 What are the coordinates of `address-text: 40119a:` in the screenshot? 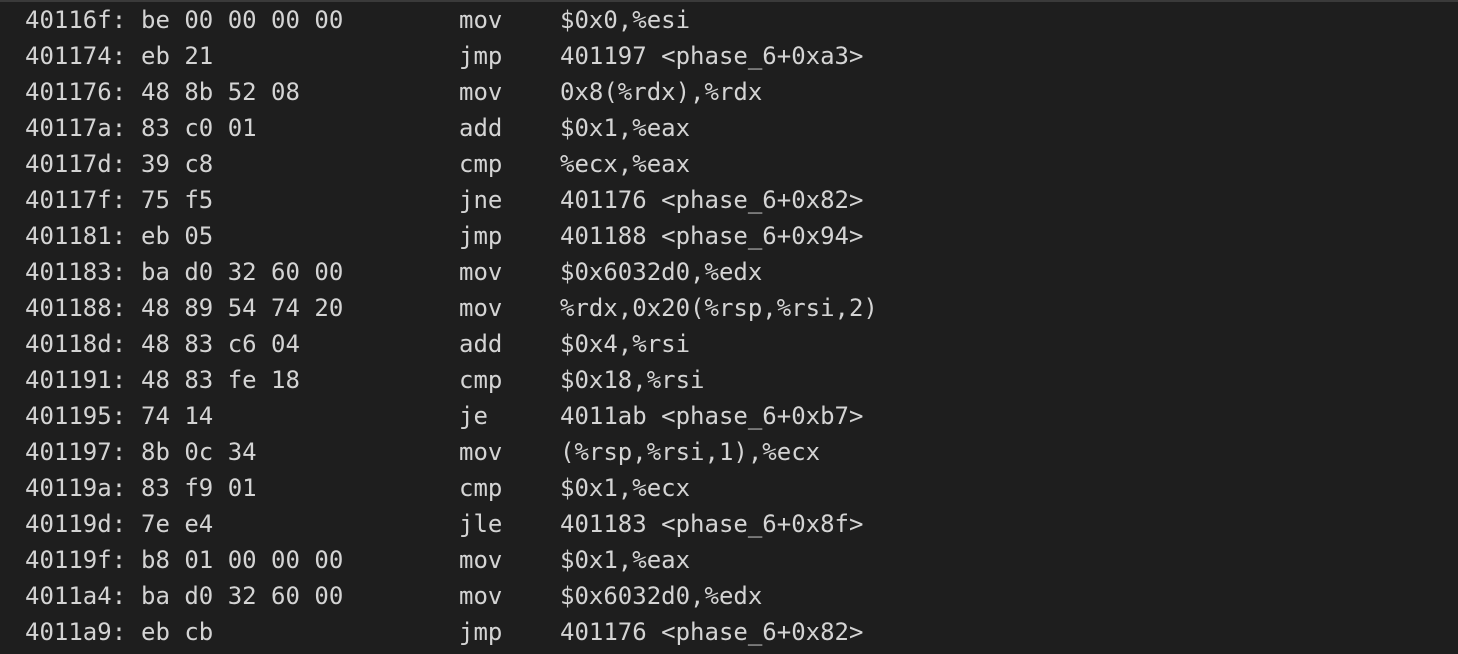 It's located at (76, 488).